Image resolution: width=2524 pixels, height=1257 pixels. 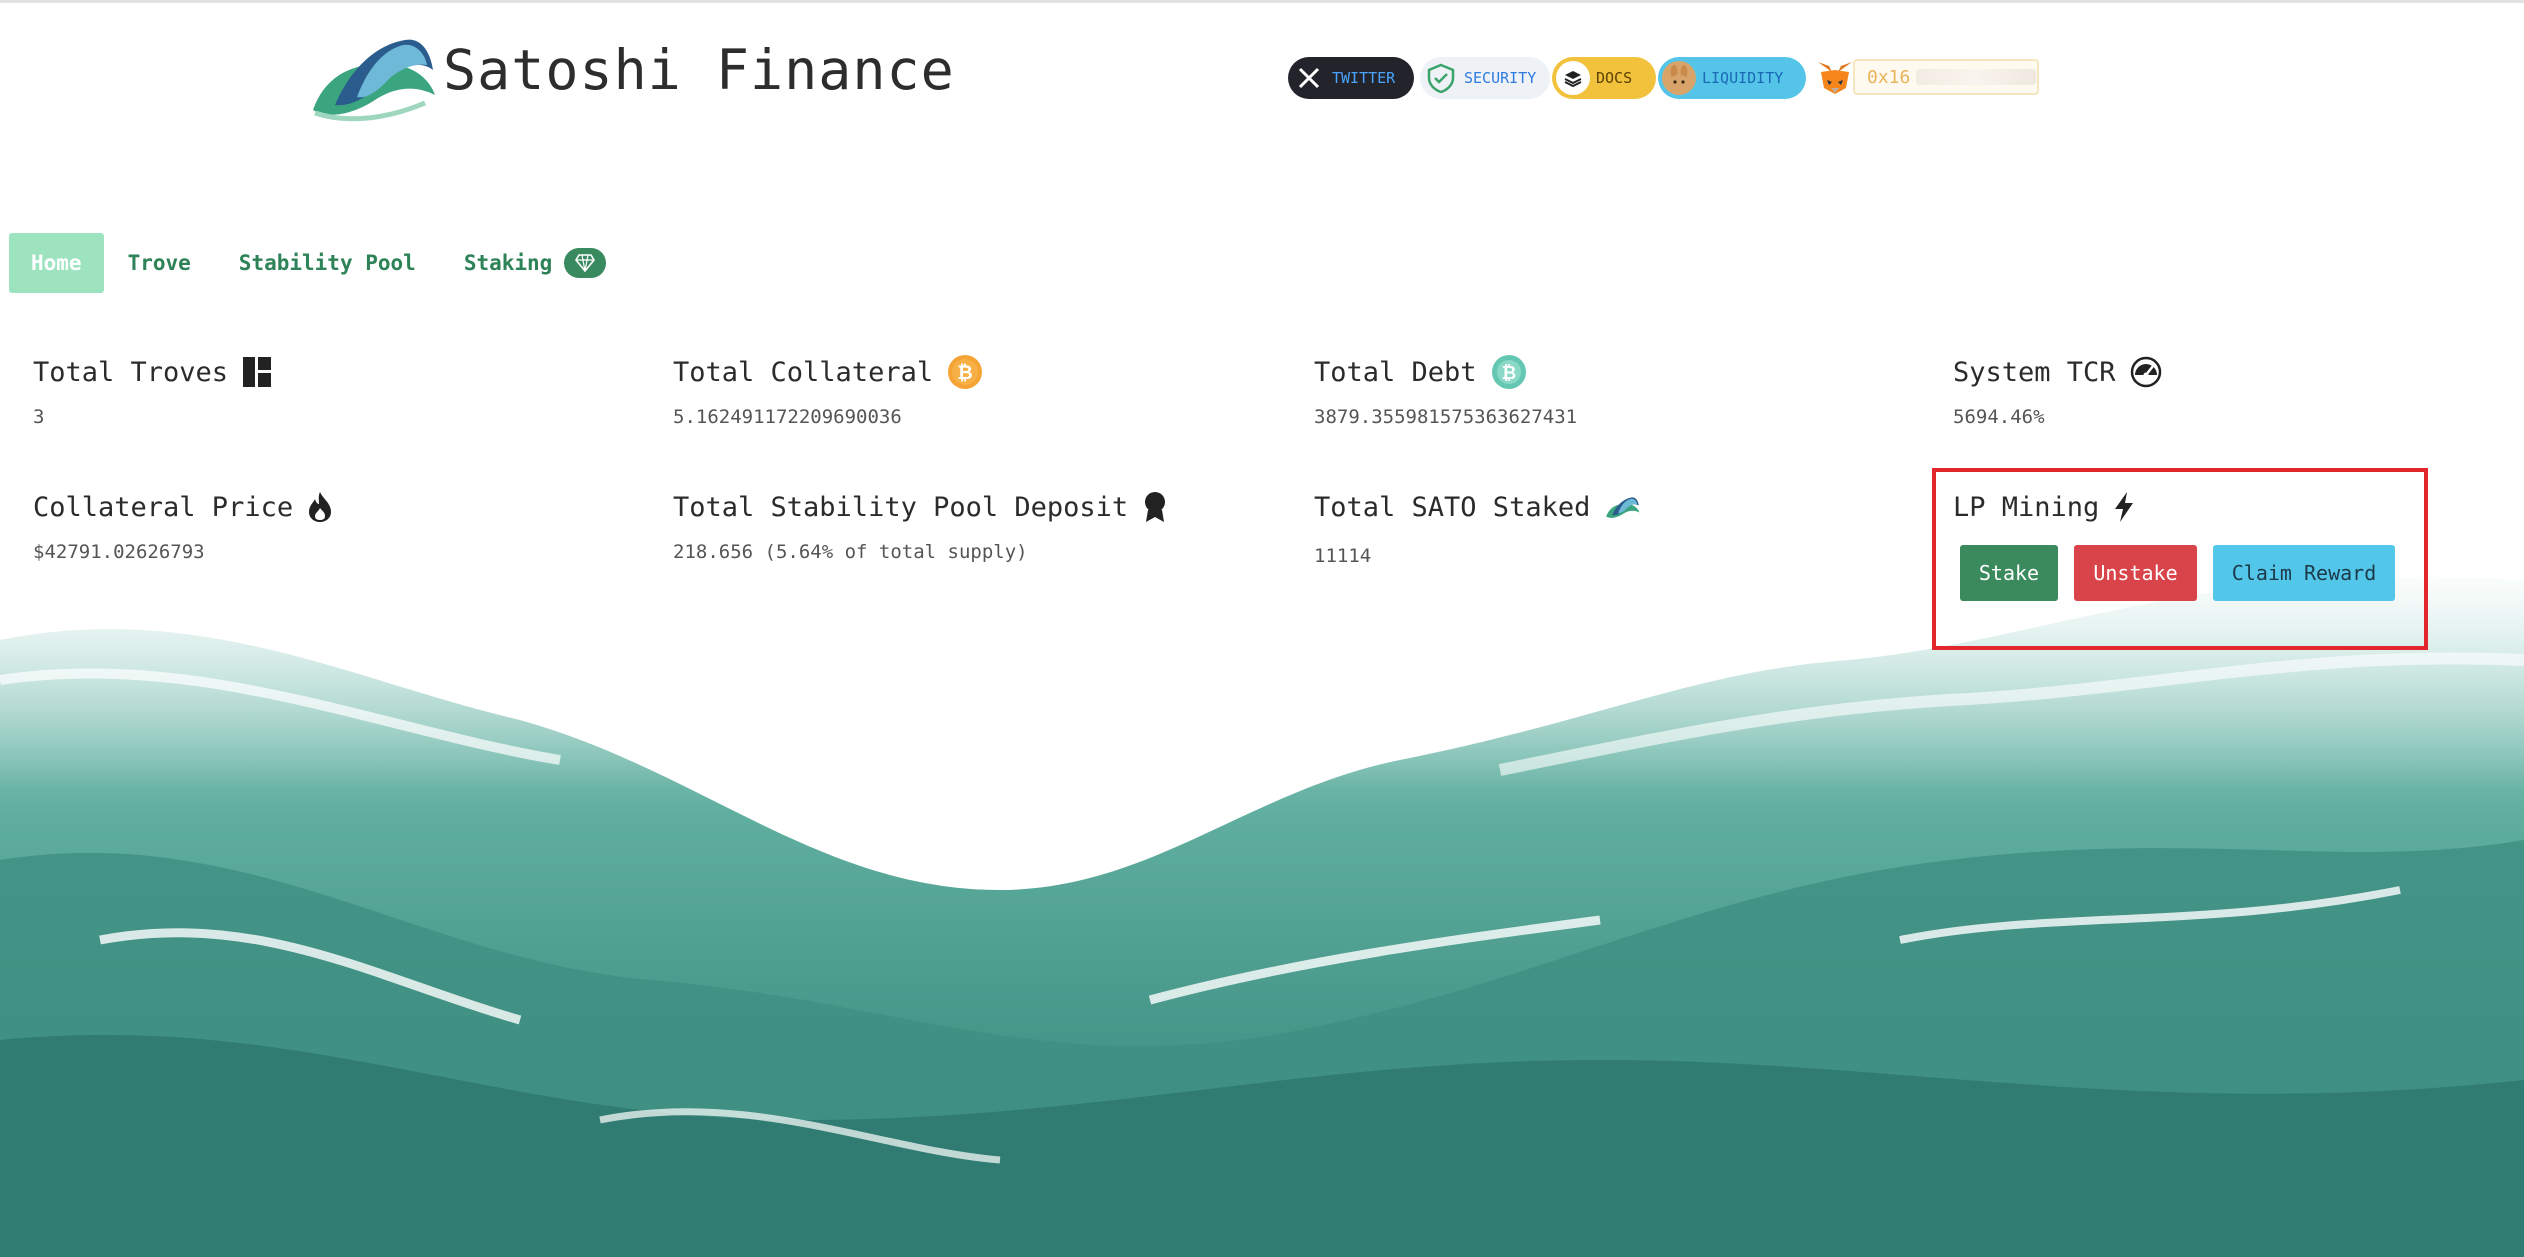 I want to click on stat-title: System TCR, so click(x=2034, y=372).